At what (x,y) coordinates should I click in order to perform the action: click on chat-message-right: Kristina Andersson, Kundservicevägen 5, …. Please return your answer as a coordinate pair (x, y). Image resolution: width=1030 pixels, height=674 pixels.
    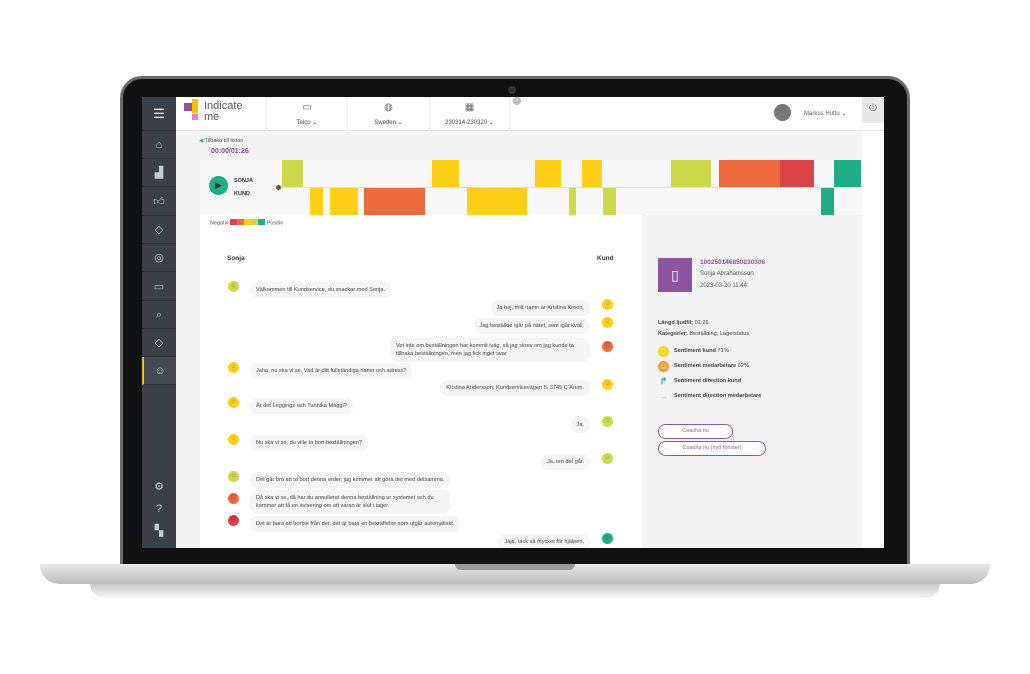
    Looking at the image, I should click on (515, 388).